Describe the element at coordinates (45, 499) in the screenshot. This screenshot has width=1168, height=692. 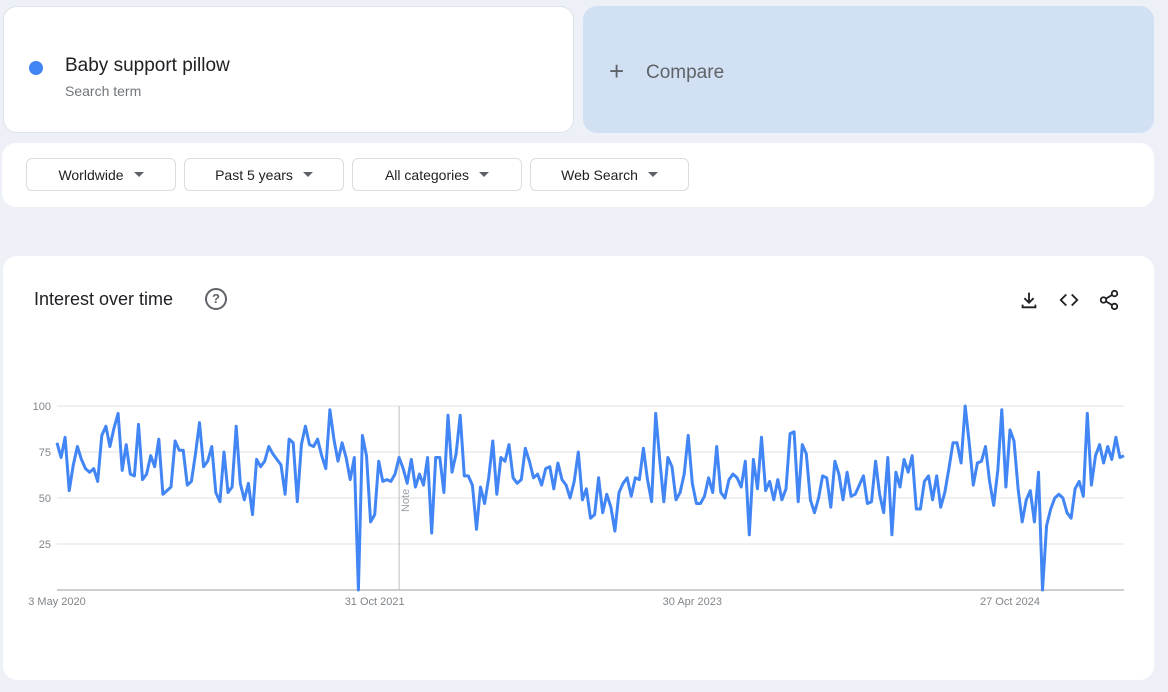
I see `y-tick-label: 50` at that location.